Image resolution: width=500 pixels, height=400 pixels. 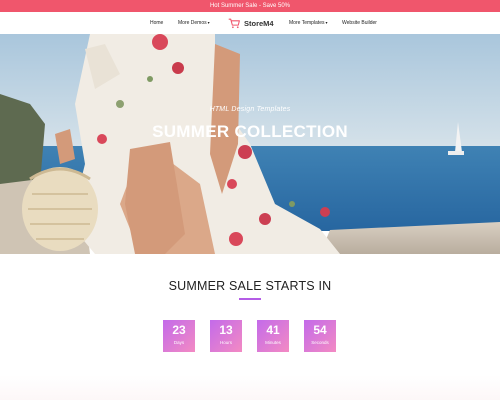 What do you see at coordinates (273, 330) in the screenshot?
I see `countdown-minutes-value: 41` at bounding box center [273, 330].